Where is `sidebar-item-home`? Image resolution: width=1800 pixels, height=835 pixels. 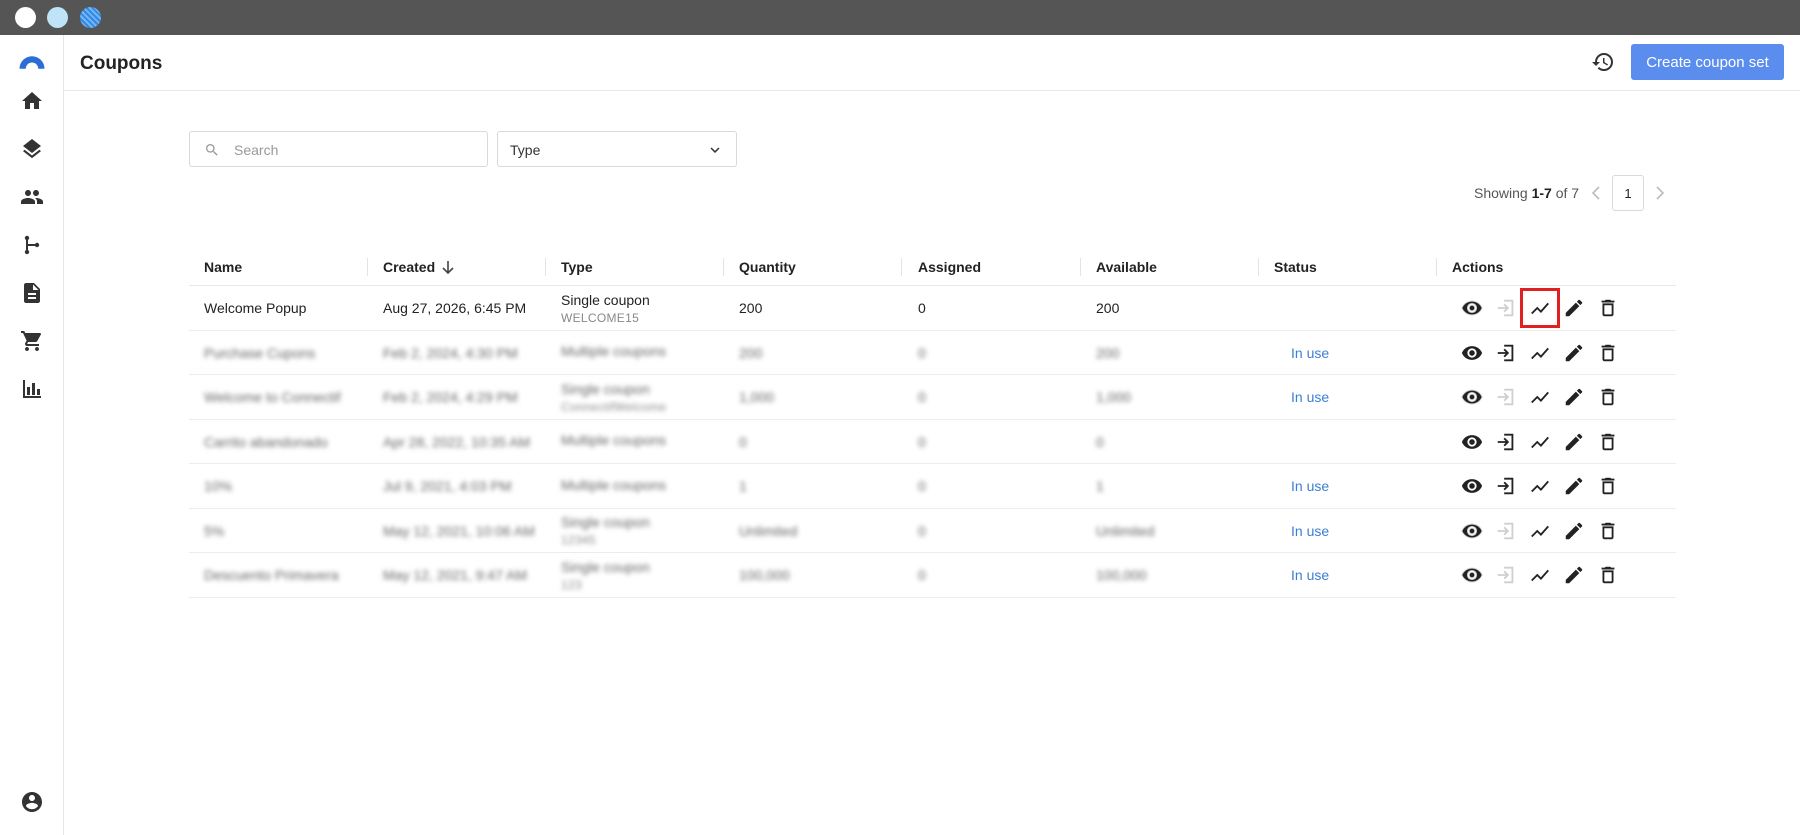 sidebar-item-home is located at coordinates (32, 101).